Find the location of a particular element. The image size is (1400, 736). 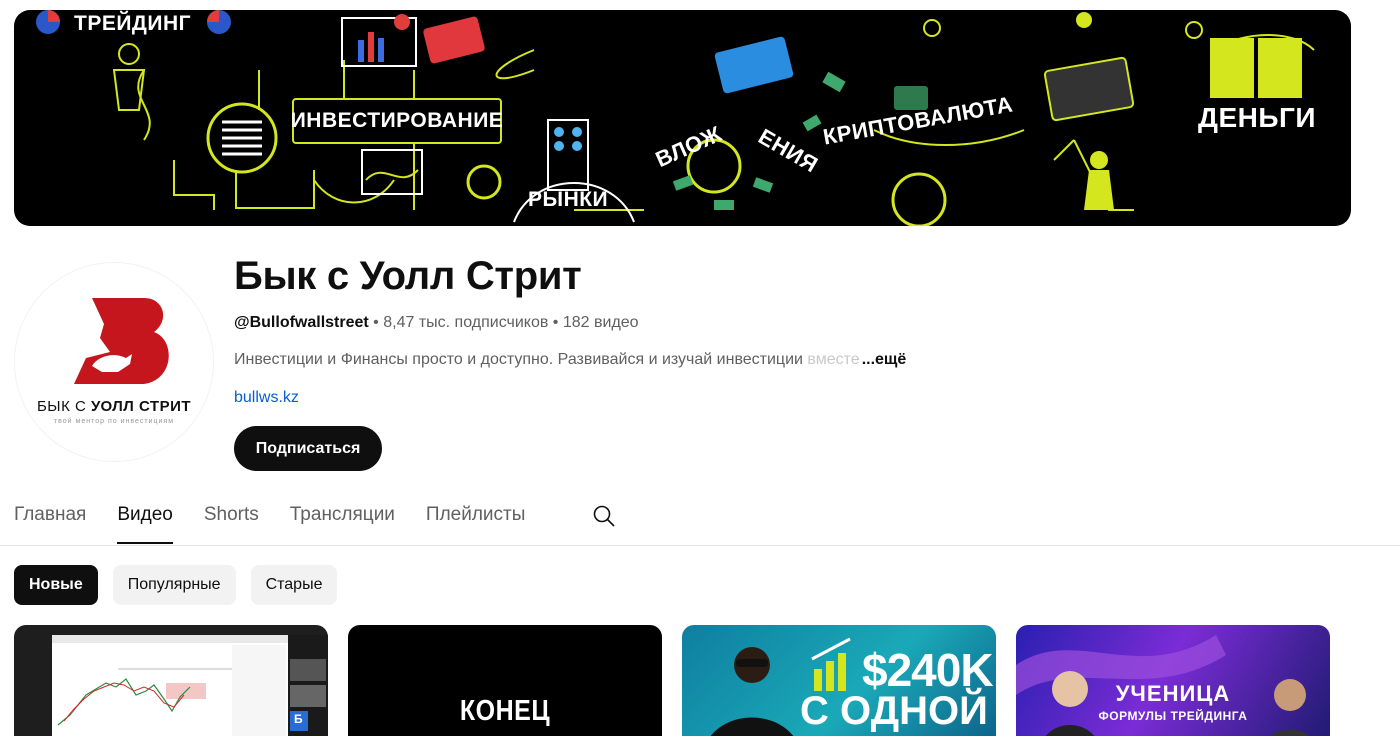

tab-home: Главная is located at coordinates (50, 522).